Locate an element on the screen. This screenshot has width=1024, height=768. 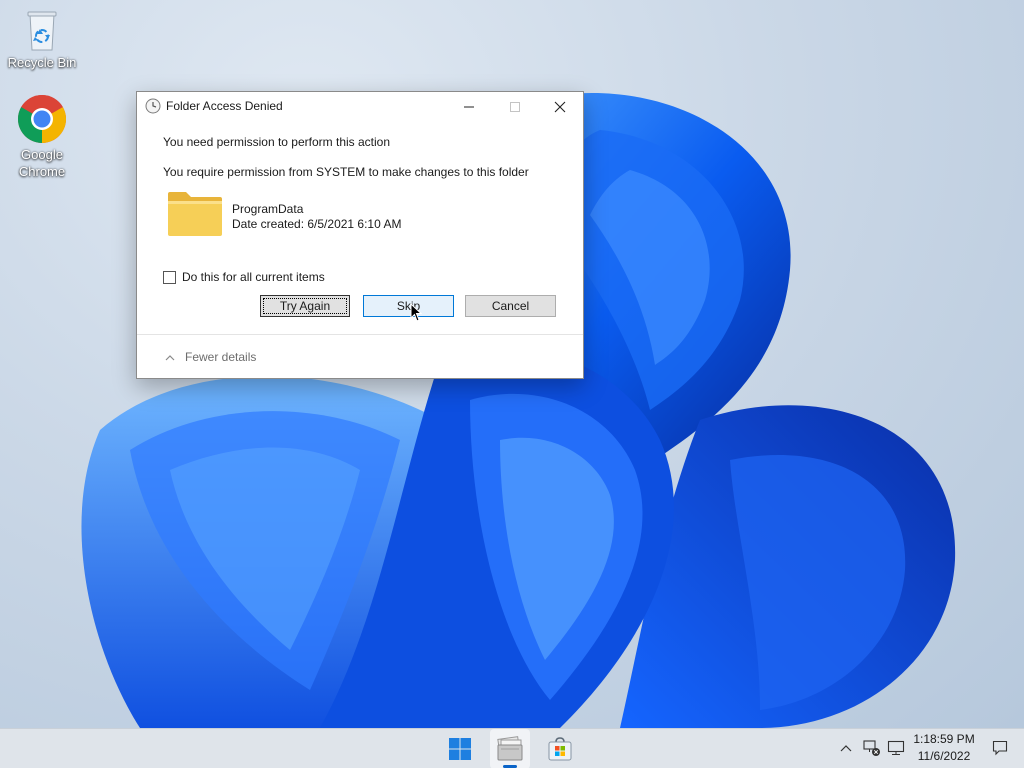
network-status-button is located at coordinates (872, 748).